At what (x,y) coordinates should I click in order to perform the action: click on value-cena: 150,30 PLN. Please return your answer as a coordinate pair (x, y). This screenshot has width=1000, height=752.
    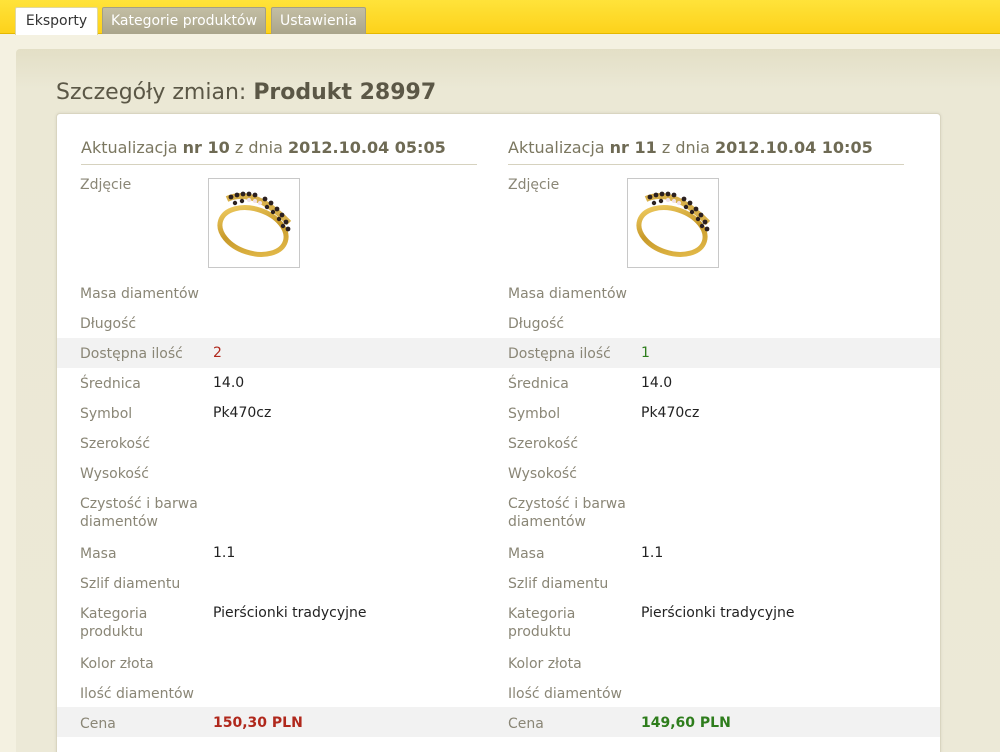
    Looking at the image, I should click on (258, 723).